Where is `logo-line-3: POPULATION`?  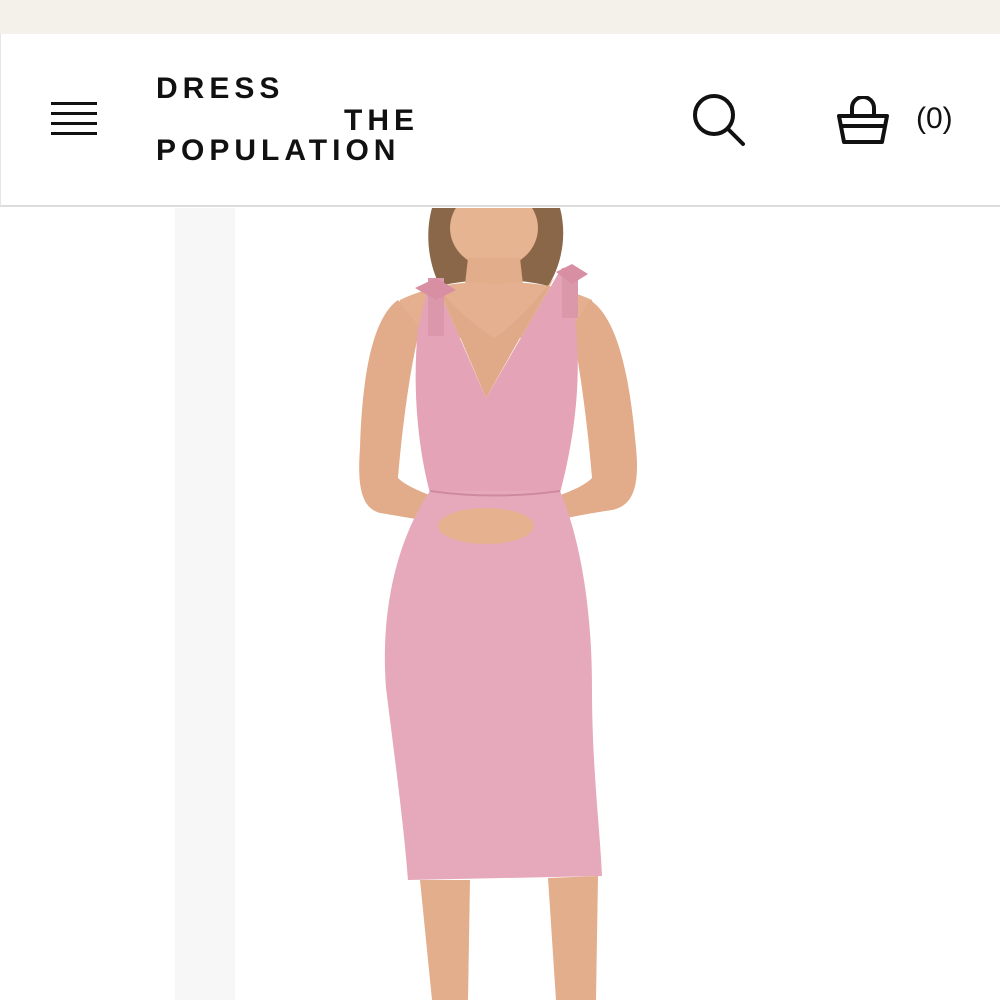
logo-line-3: POPULATION is located at coordinates (278, 150).